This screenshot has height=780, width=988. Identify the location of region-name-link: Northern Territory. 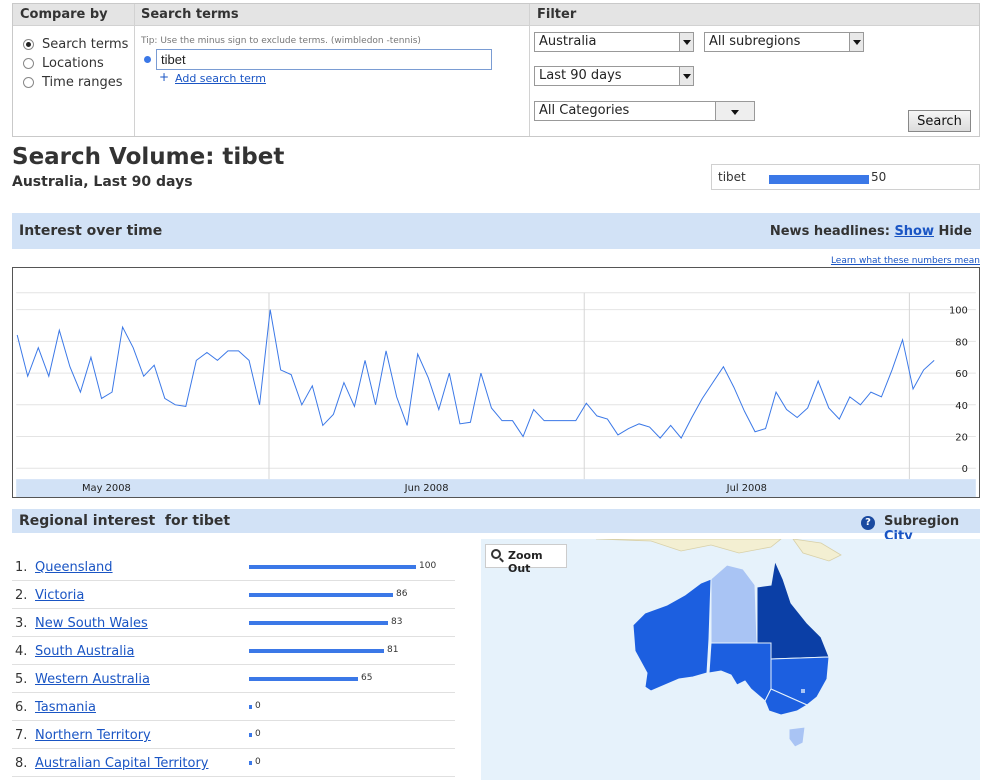
(93, 735).